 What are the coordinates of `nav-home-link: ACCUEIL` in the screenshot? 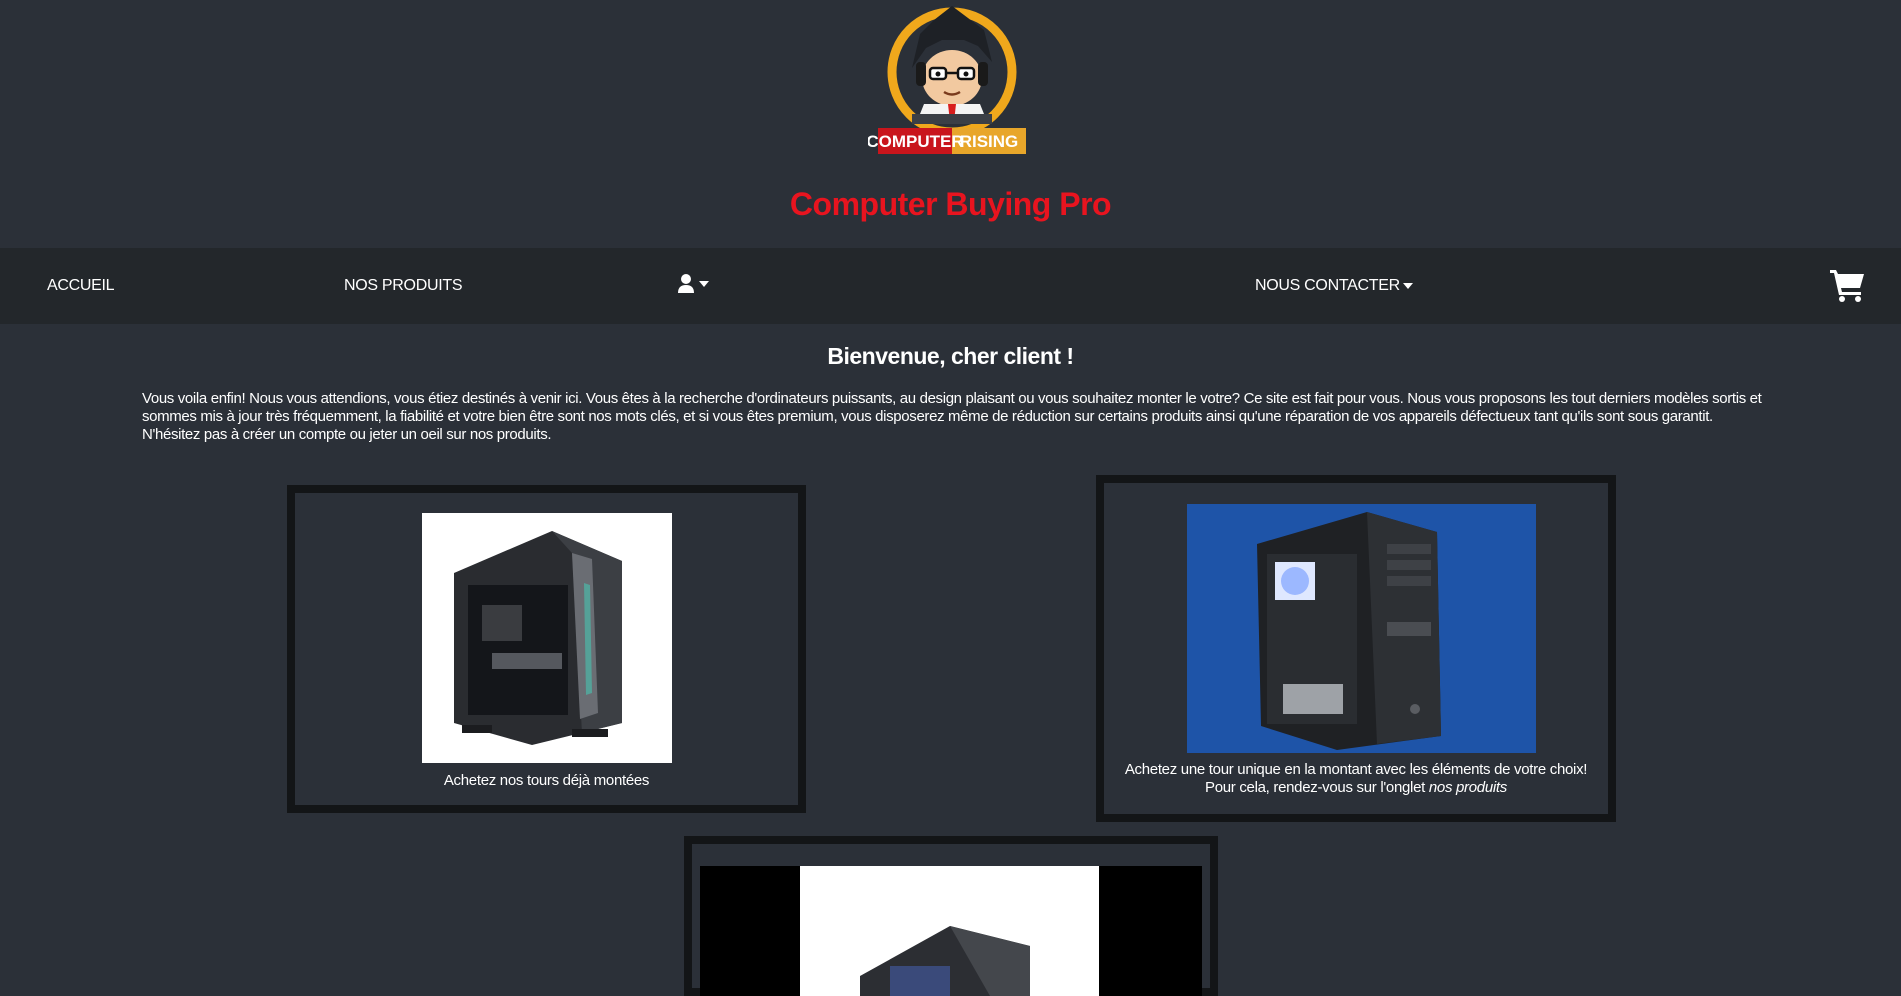 It's located at (81, 286).